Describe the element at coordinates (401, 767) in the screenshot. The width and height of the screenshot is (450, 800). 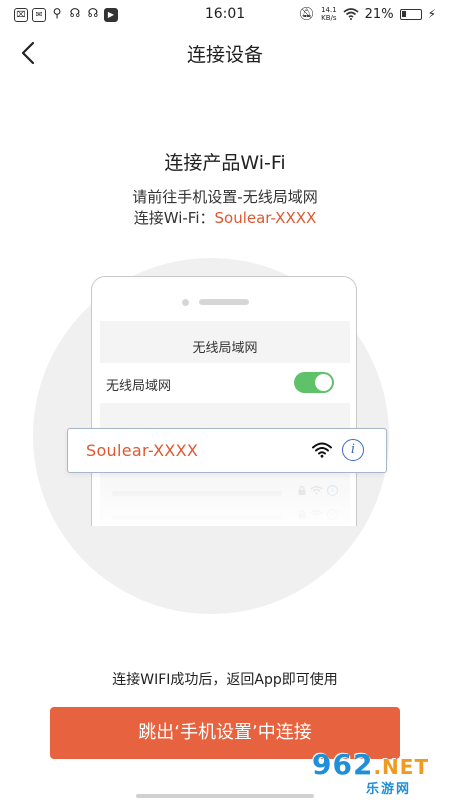
I see `watermark-suffix: .NET` at that location.